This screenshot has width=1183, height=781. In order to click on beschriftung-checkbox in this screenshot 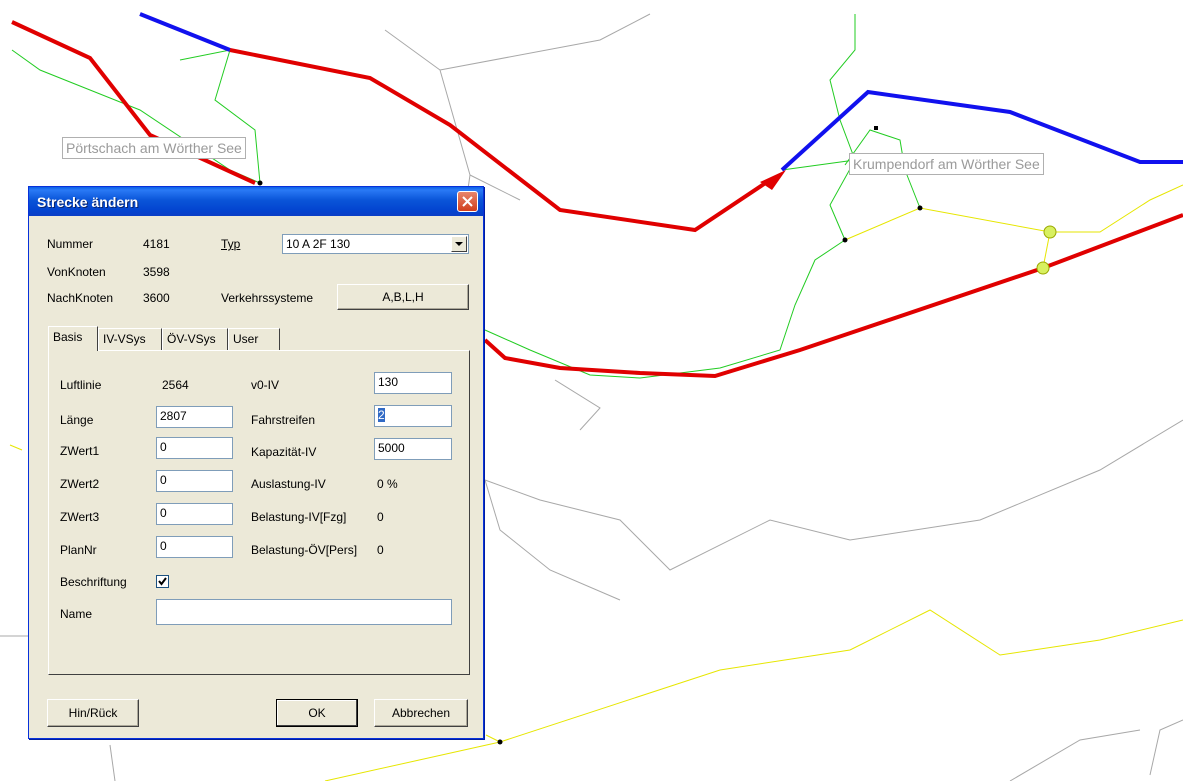, I will do `click(162, 581)`.